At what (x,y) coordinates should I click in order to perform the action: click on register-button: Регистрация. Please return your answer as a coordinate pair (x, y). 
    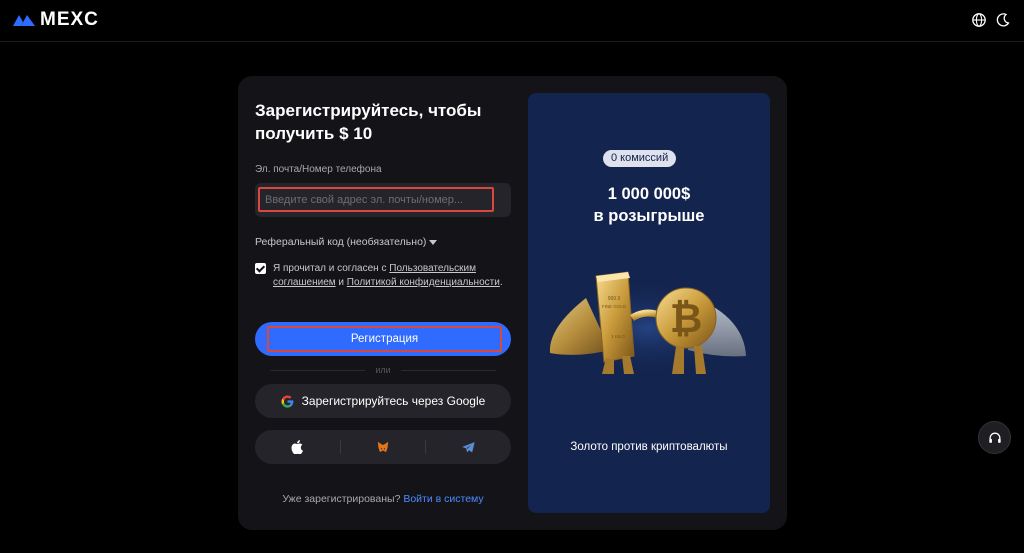
    Looking at the image, I should click on (383, 339).